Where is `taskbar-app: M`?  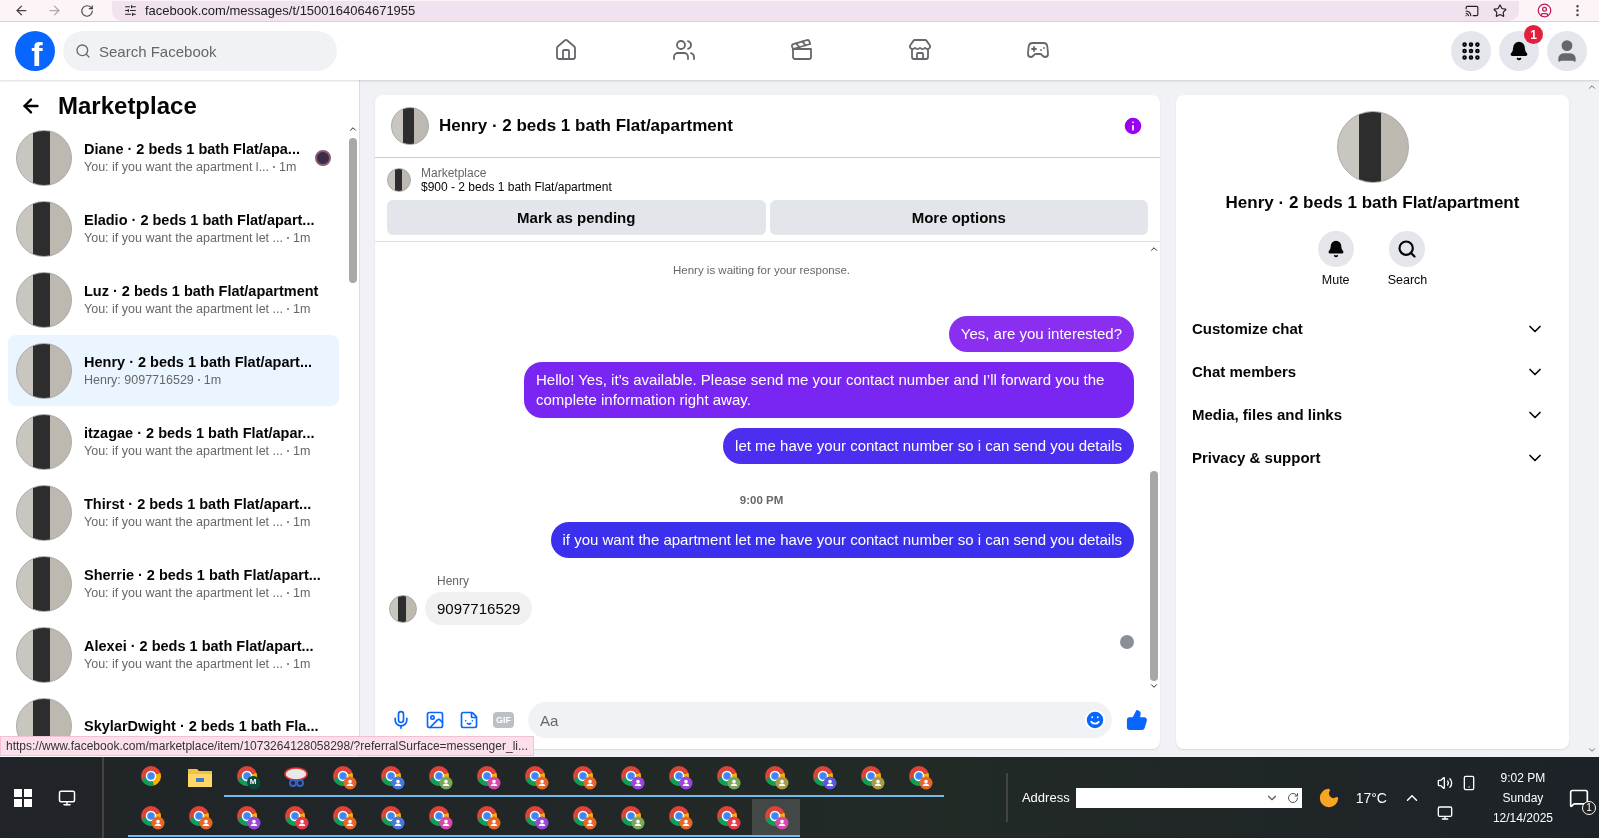 taskbar-app: M is located at coordinates (248, 777).